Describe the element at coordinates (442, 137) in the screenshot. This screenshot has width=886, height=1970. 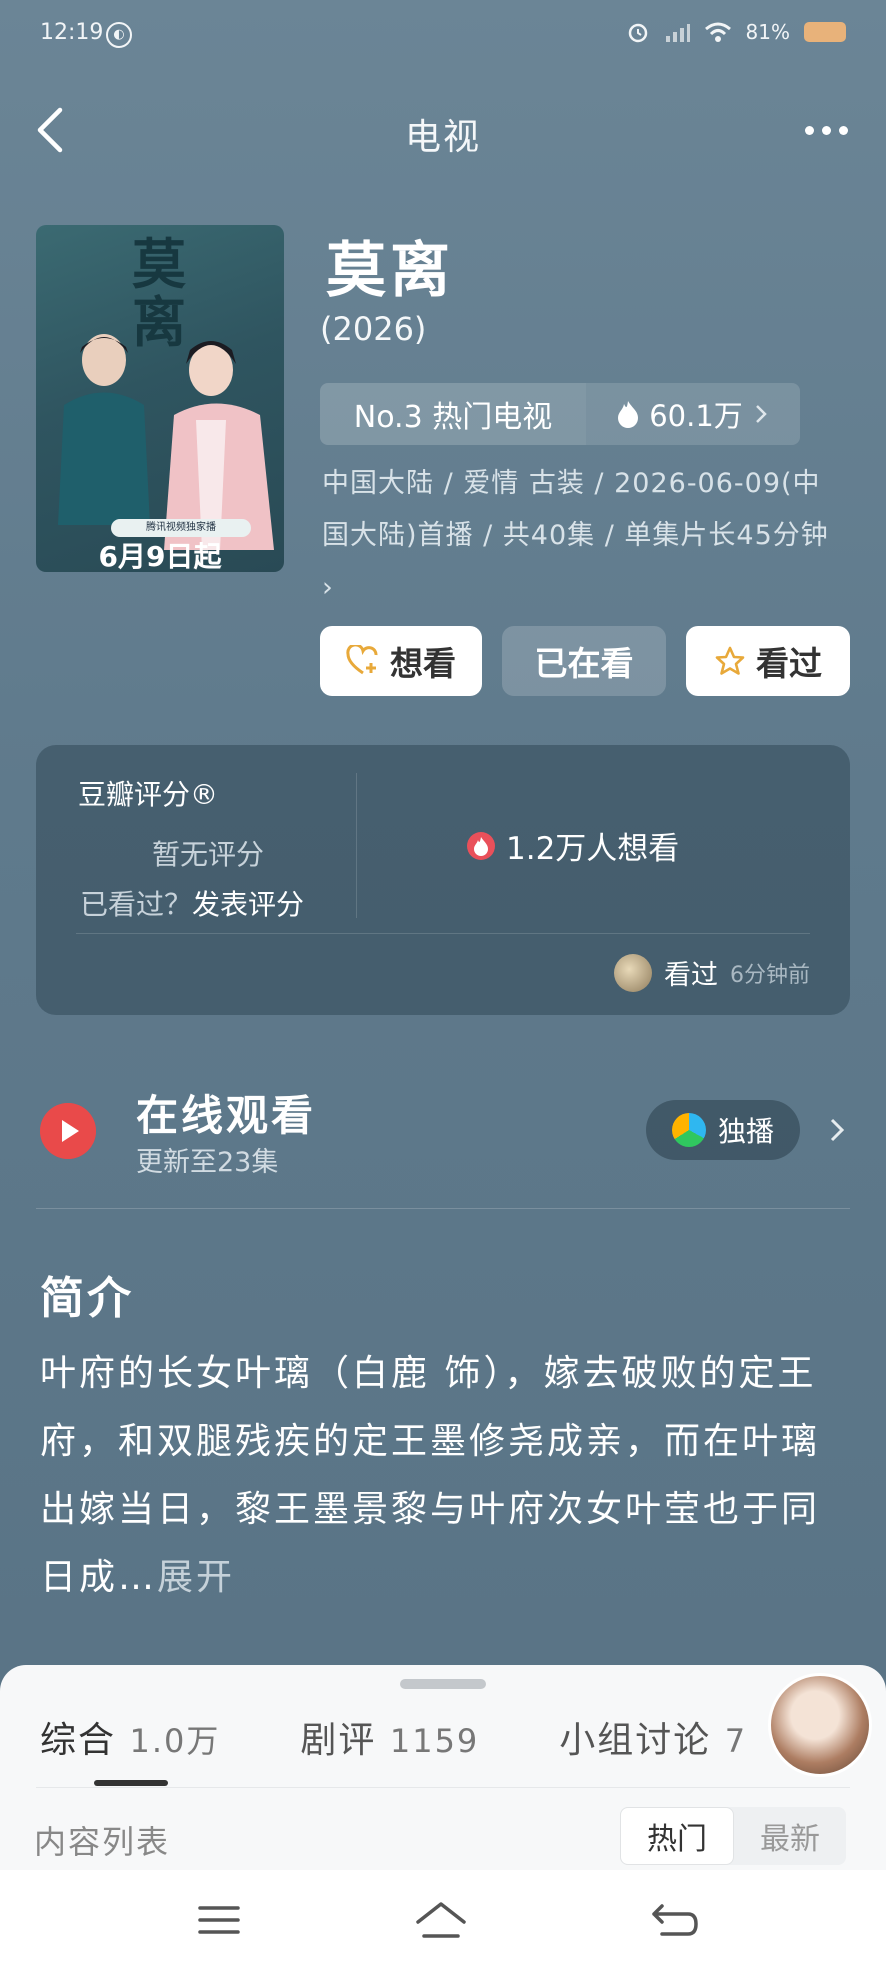
I see `page-title: 电视` at that location.